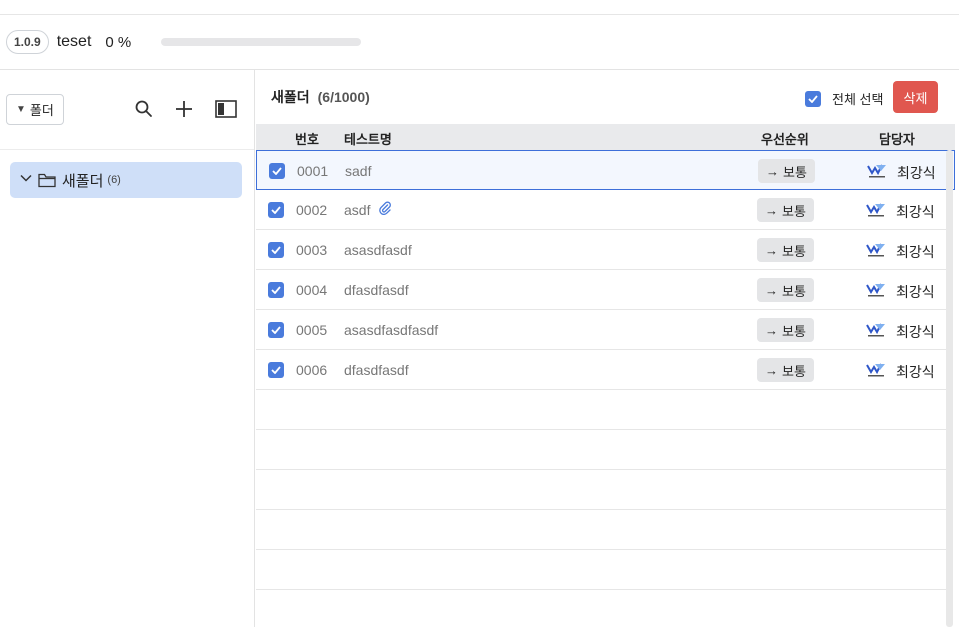 Image resolution: width=959 pixels, height=627 pixels. What do you see at coordinates (307, 138) in the screenshot?
I see `column-header-number: 번호` at bounding box center [307, 138].